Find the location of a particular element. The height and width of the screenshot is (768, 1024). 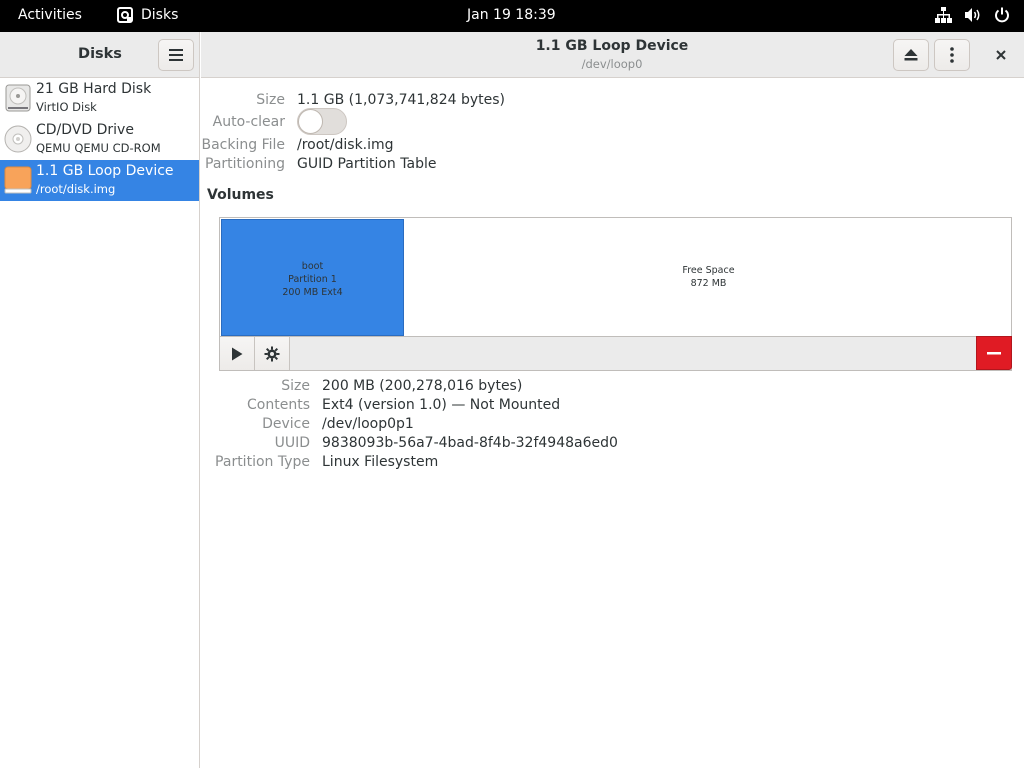

power-icon is located at coordinates (1002, 15).